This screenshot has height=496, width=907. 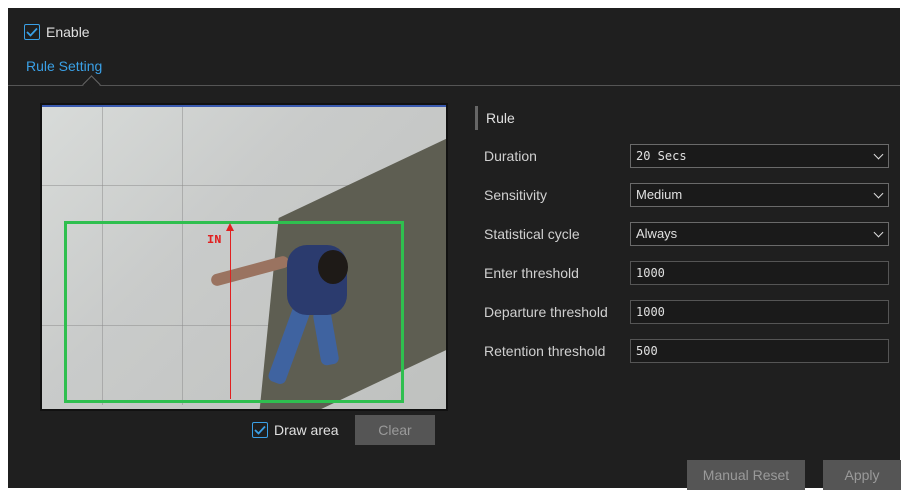 What do you see at coordinates (759, 312) in the screenshot?
I see `departure-threshold-input: 1000` at bounding box center [759, 312].